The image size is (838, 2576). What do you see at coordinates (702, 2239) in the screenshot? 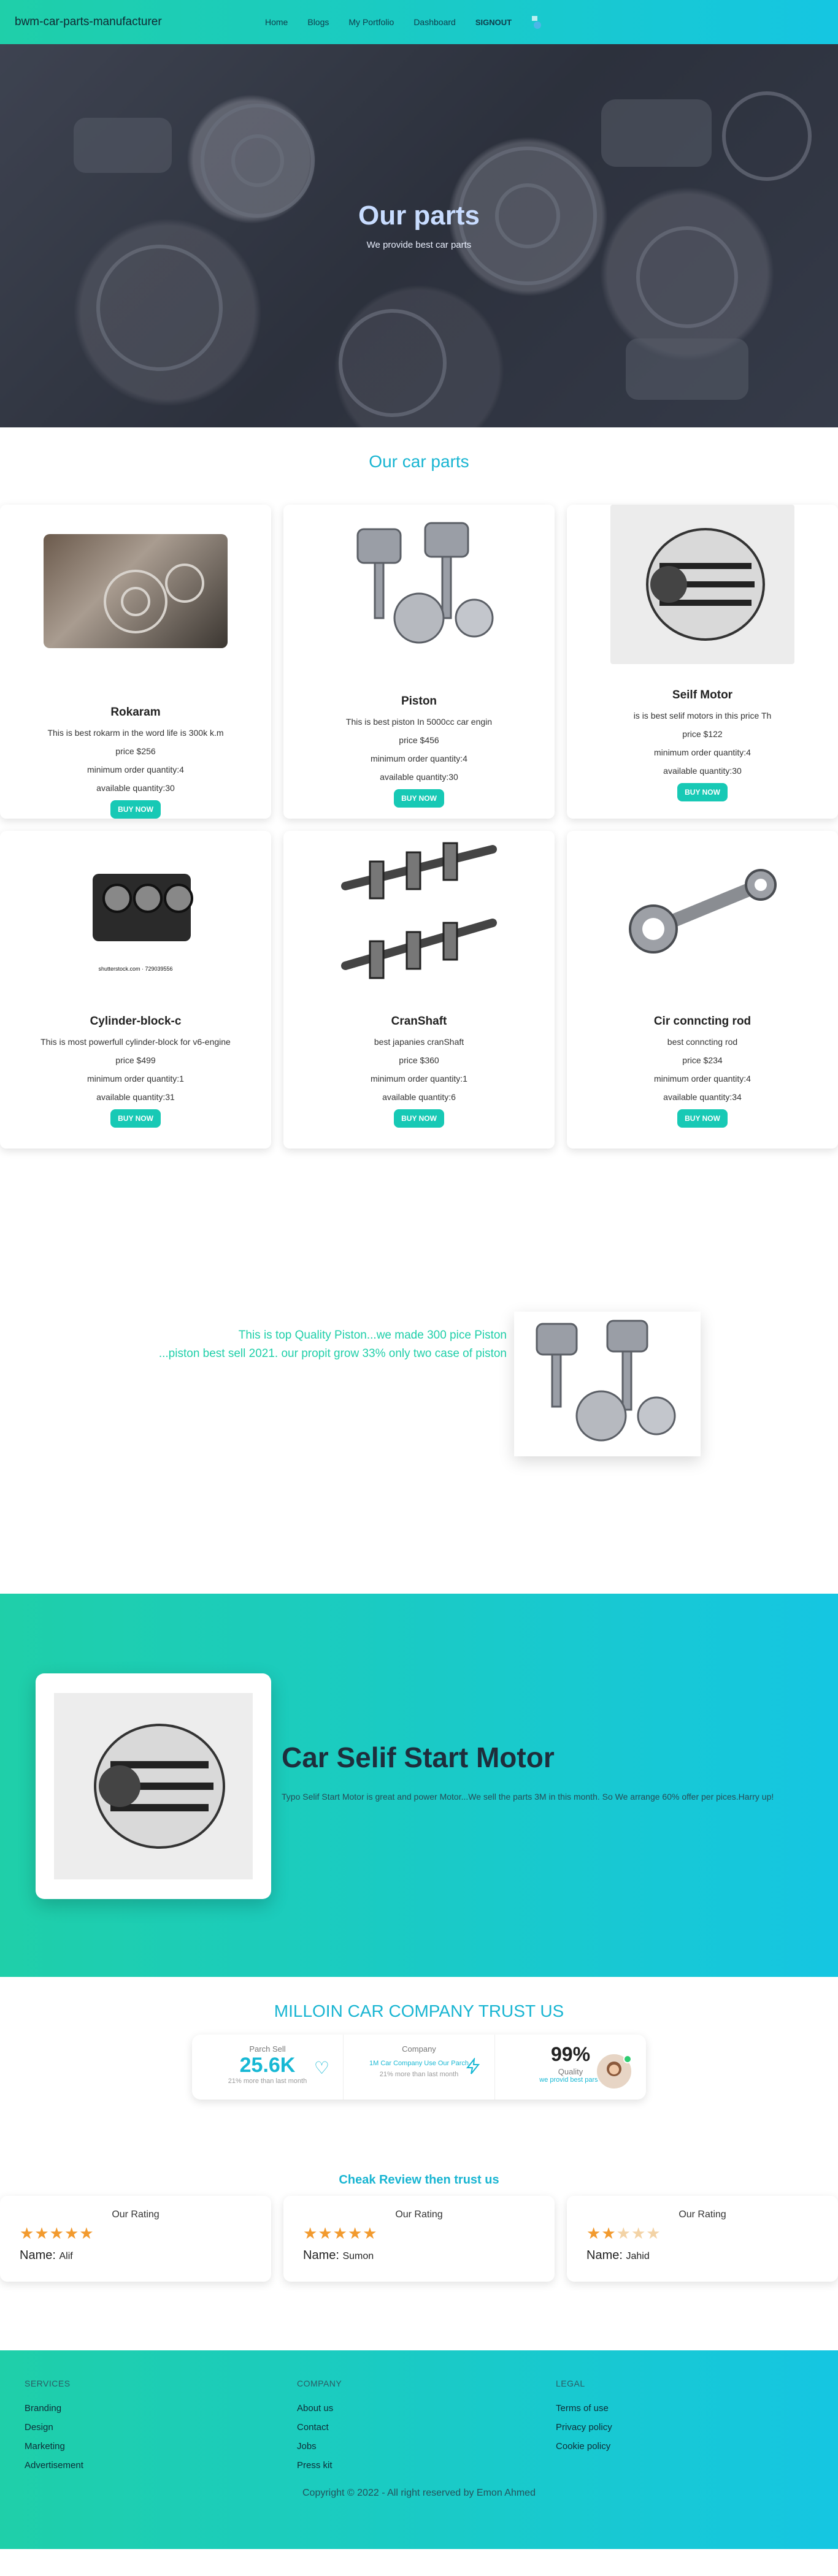
I see `review-card: Our Rating ★★★★★ Name: Jahid` at bounding box center [702, 2239].